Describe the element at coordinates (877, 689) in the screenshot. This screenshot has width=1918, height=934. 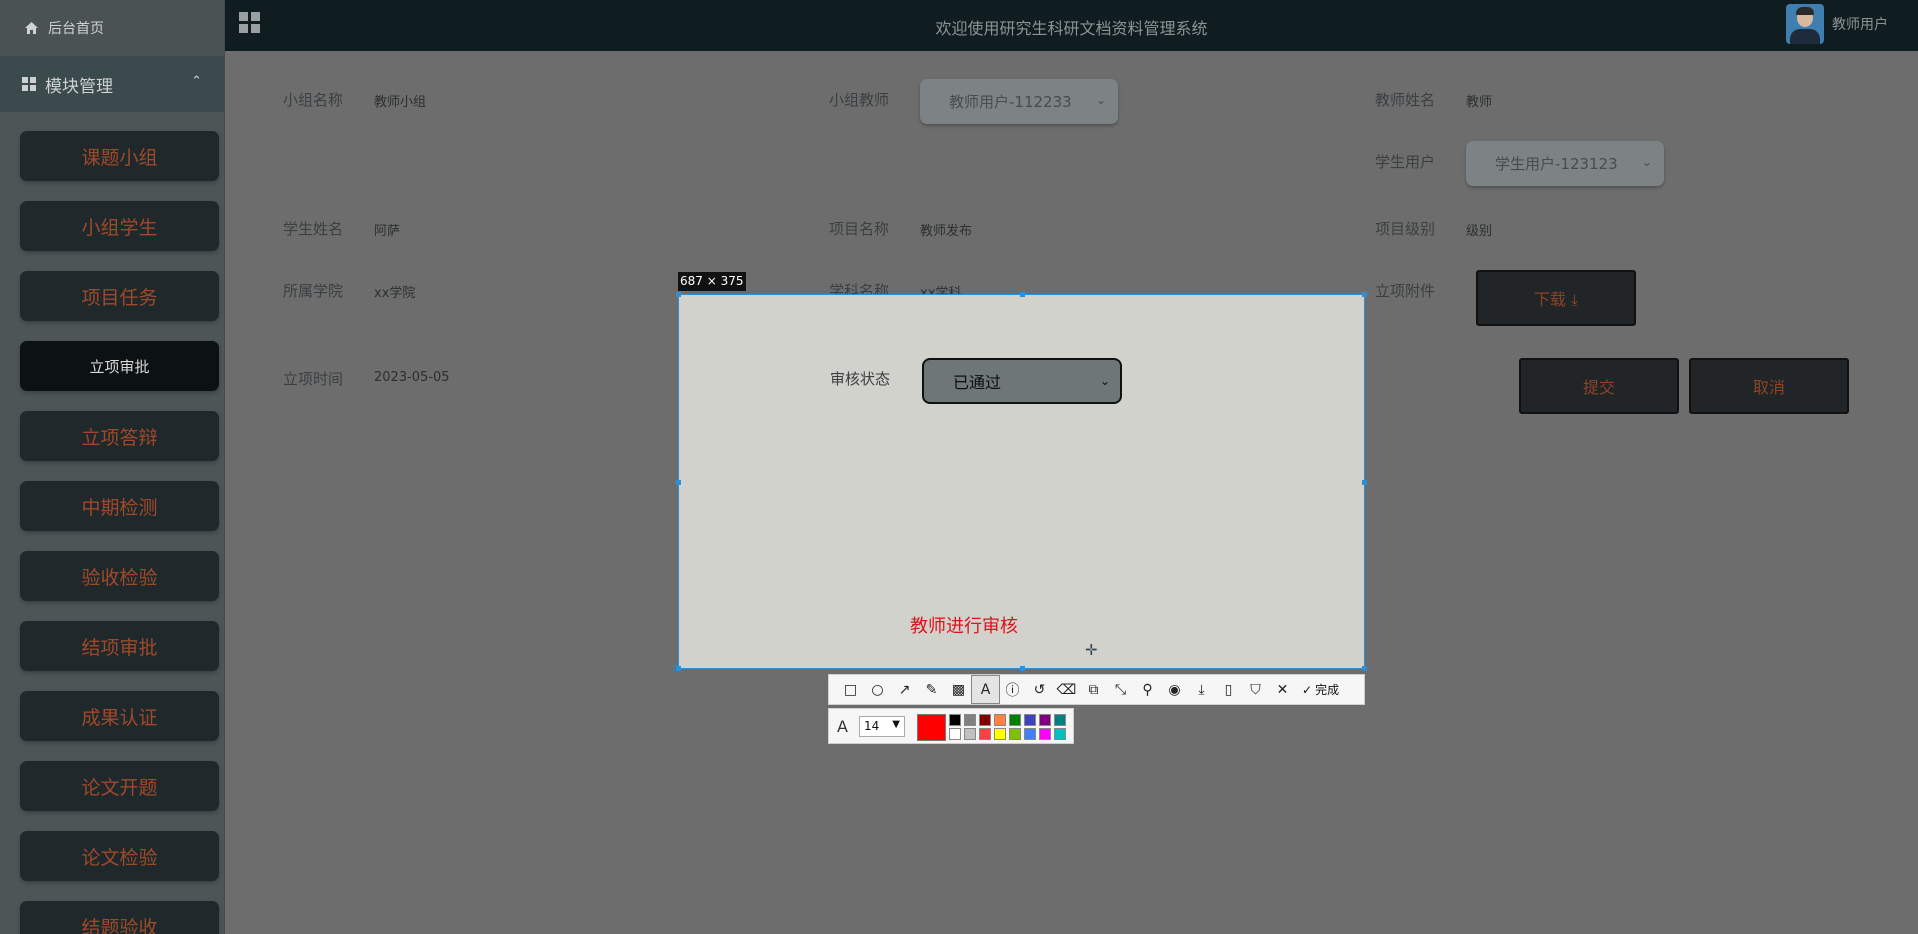
I see `ellipse-tool-icon: ○` at that location.